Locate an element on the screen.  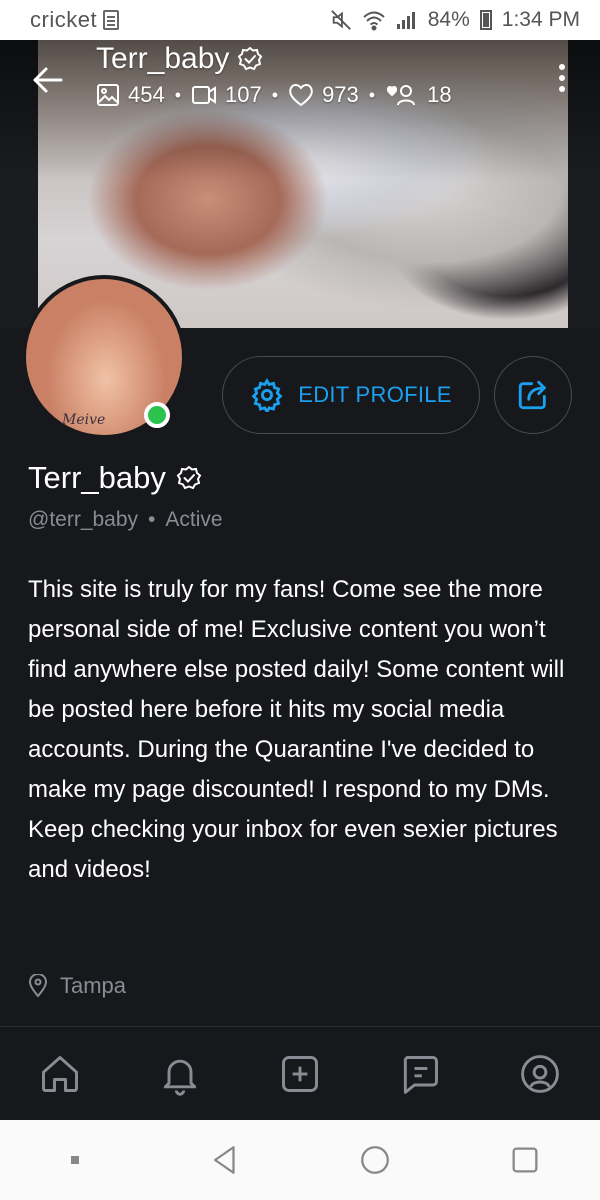
location-pin-icon is located at coordinates (38, 986).